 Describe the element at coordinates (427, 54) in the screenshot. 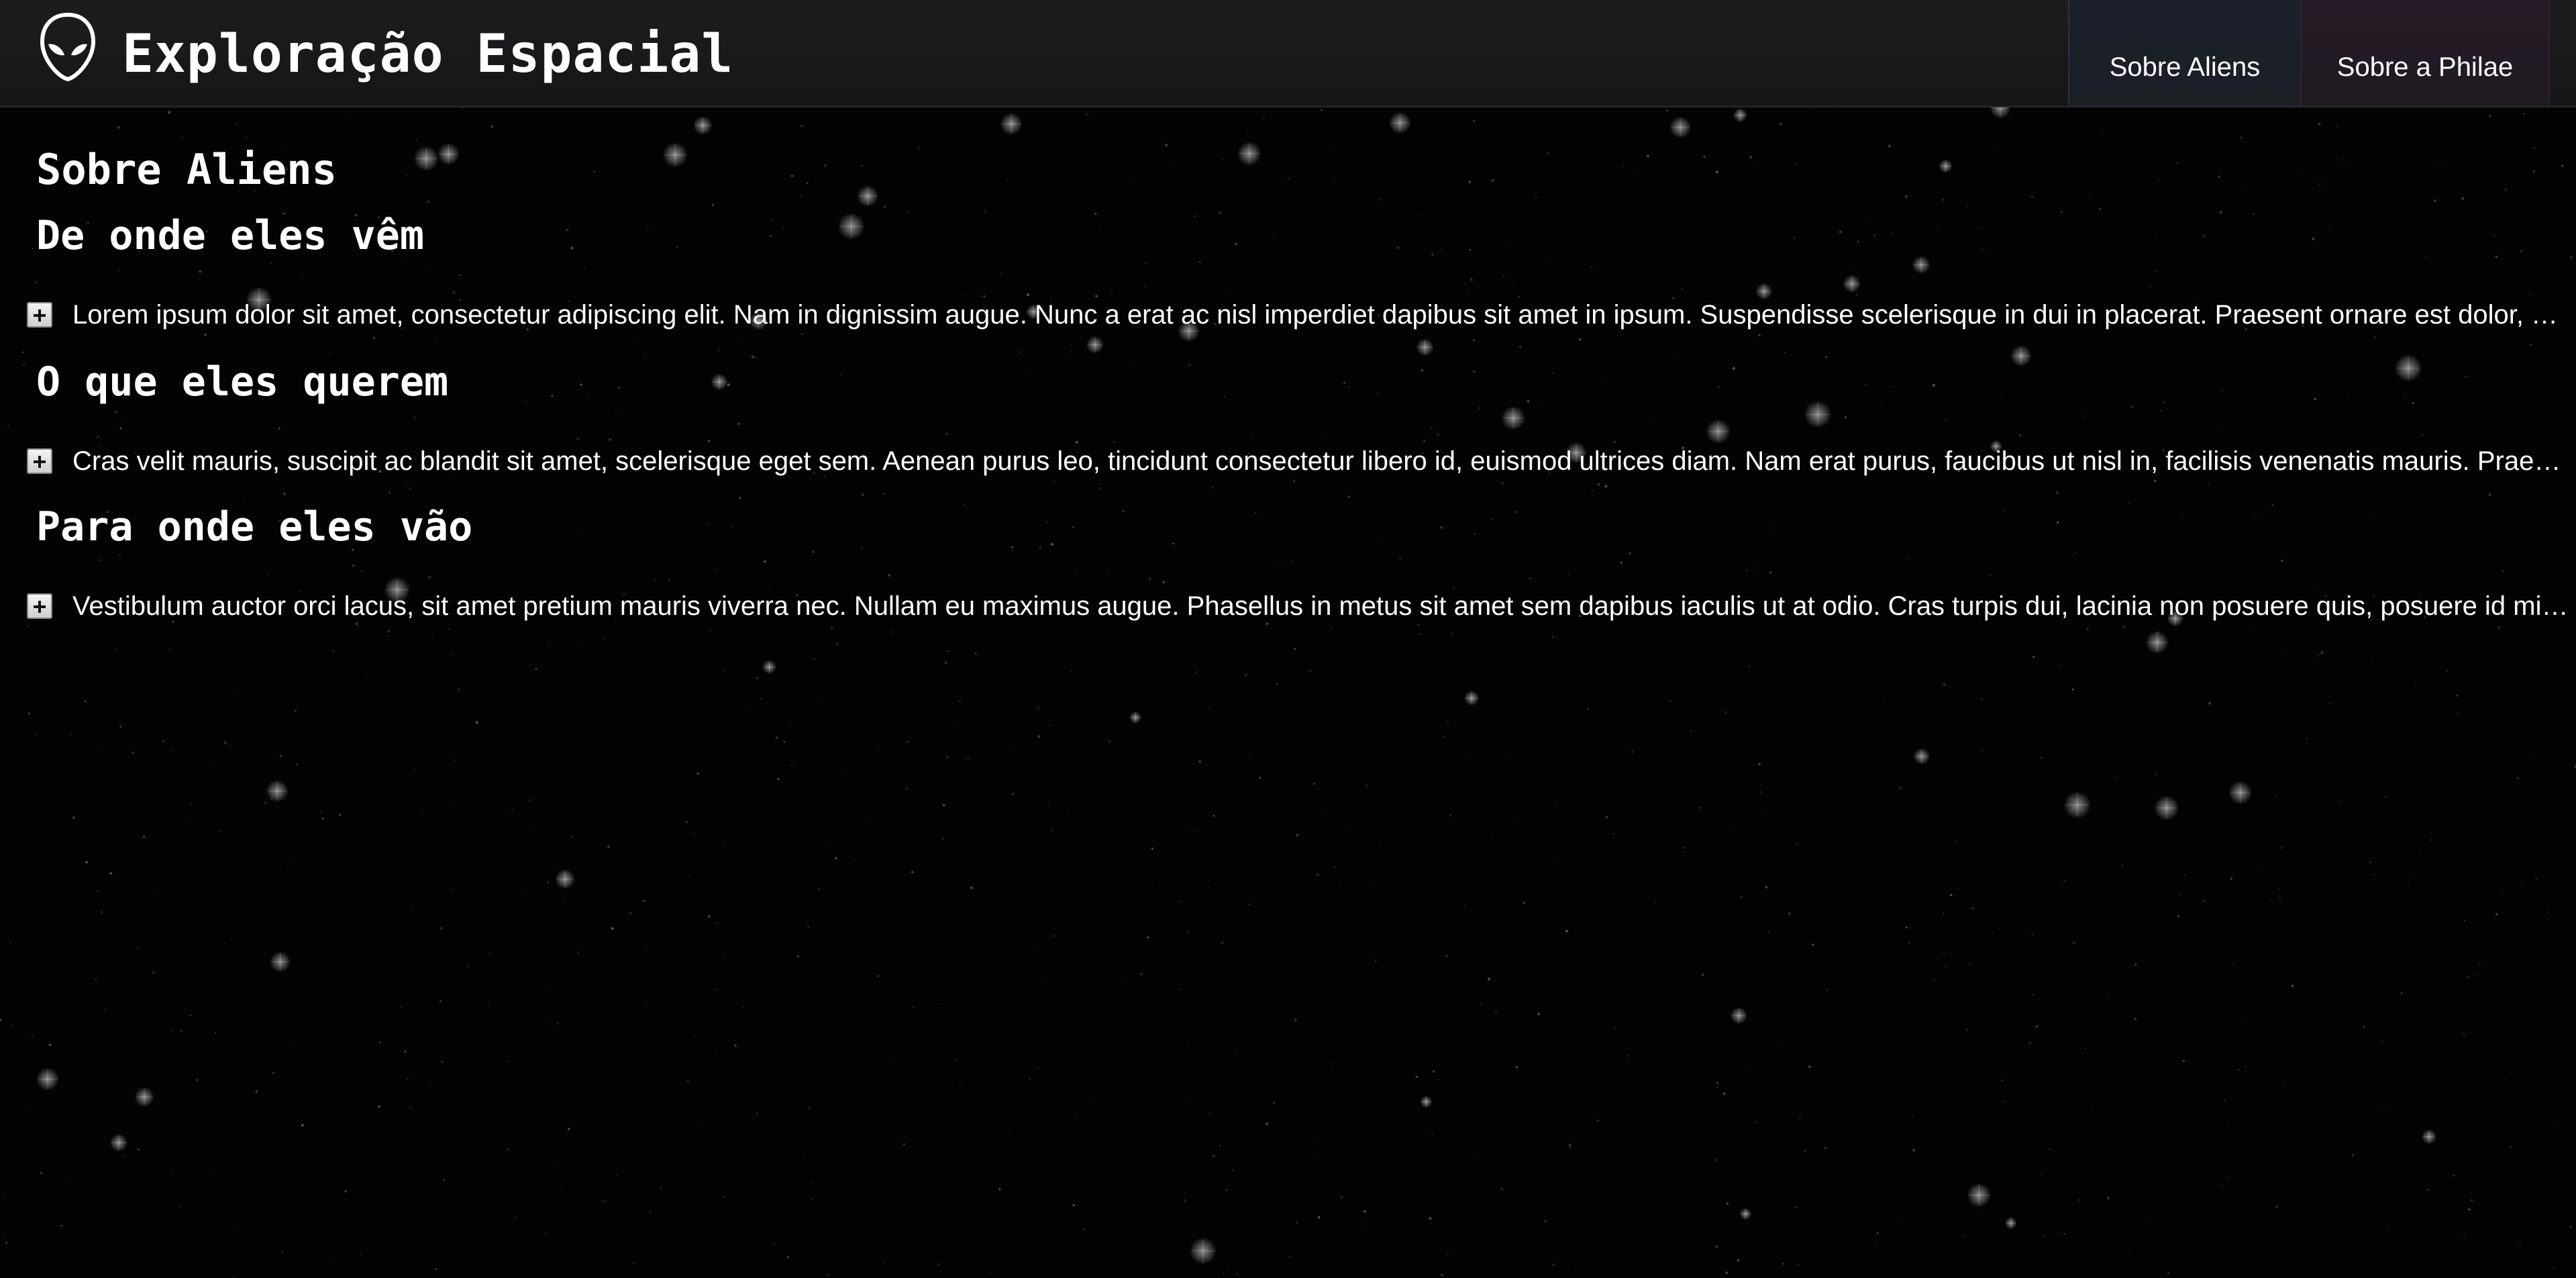

I see `site-title: Exploração Espacial` at that location.